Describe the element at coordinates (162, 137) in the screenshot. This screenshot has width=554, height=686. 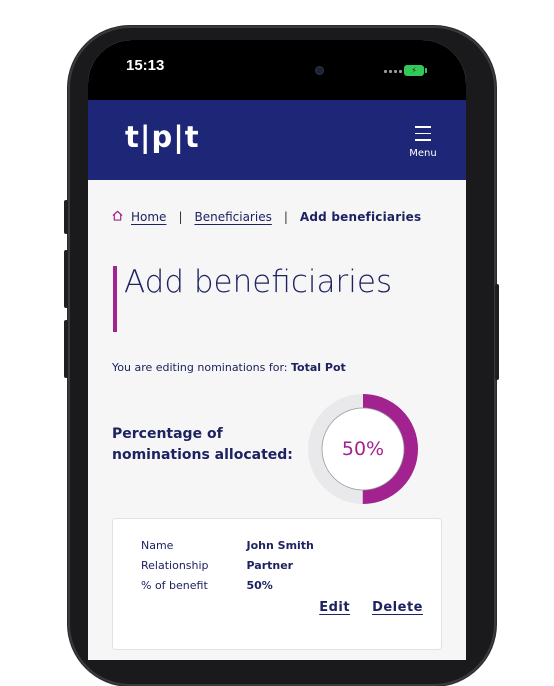
I see `tpt-logo: t|p|t` at that location.